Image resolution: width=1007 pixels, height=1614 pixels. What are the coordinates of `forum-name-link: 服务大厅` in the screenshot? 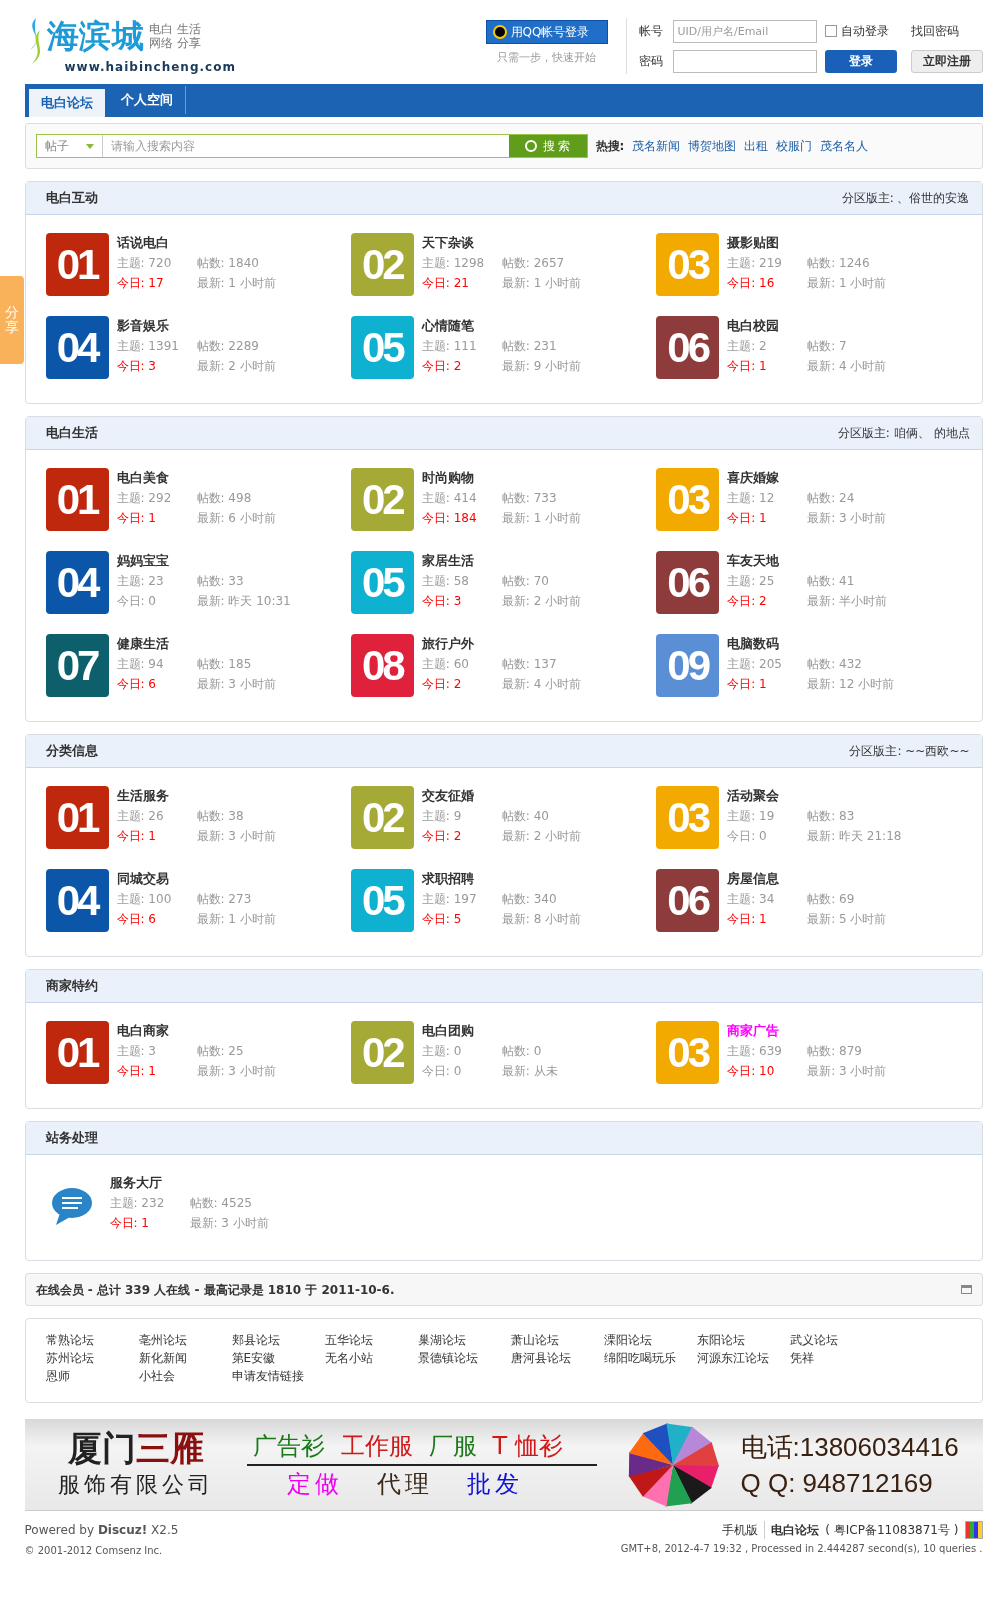 It's located at (135, 1183).